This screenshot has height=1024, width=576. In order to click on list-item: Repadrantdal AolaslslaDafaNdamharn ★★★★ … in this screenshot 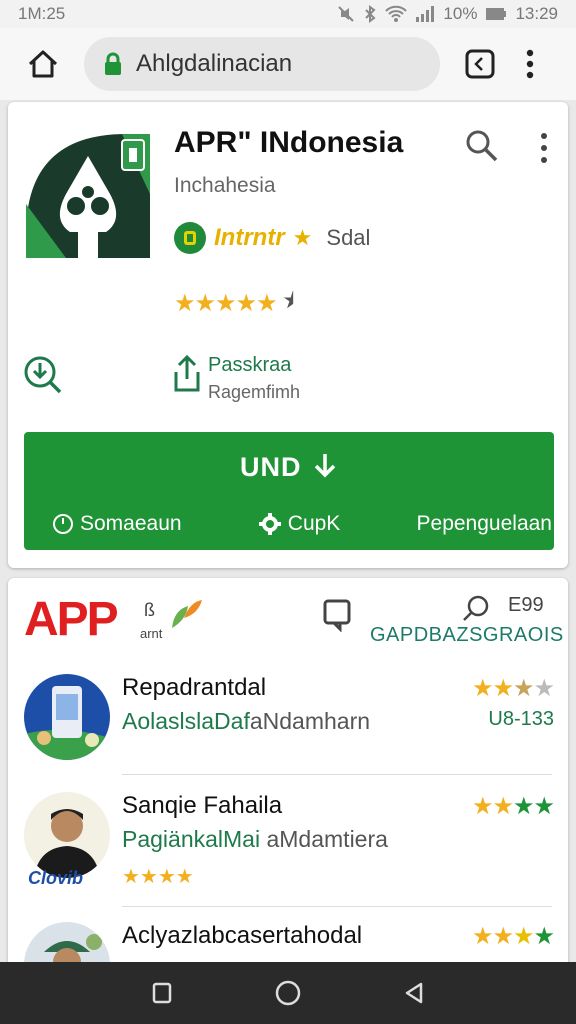, I will do `click(289, 719)`.